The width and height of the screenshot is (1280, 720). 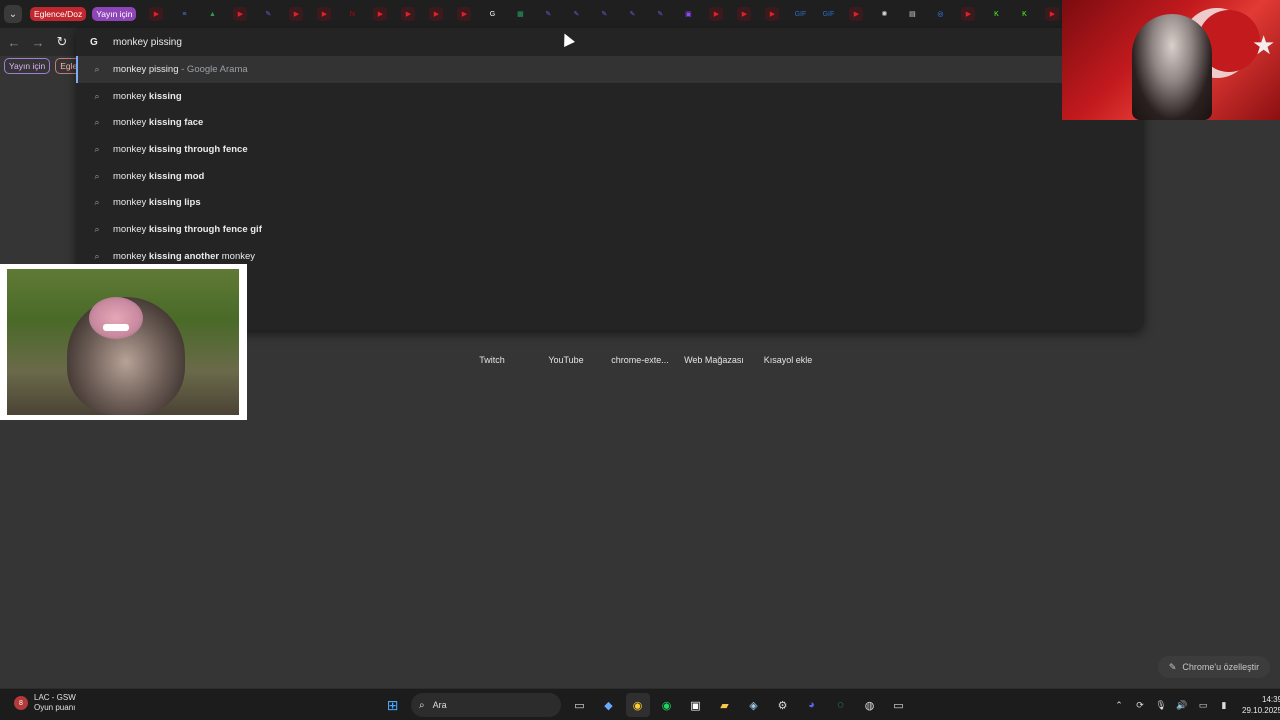 I want to click on omnibox-input: G monkey pissing, so click(x=610, y=42).